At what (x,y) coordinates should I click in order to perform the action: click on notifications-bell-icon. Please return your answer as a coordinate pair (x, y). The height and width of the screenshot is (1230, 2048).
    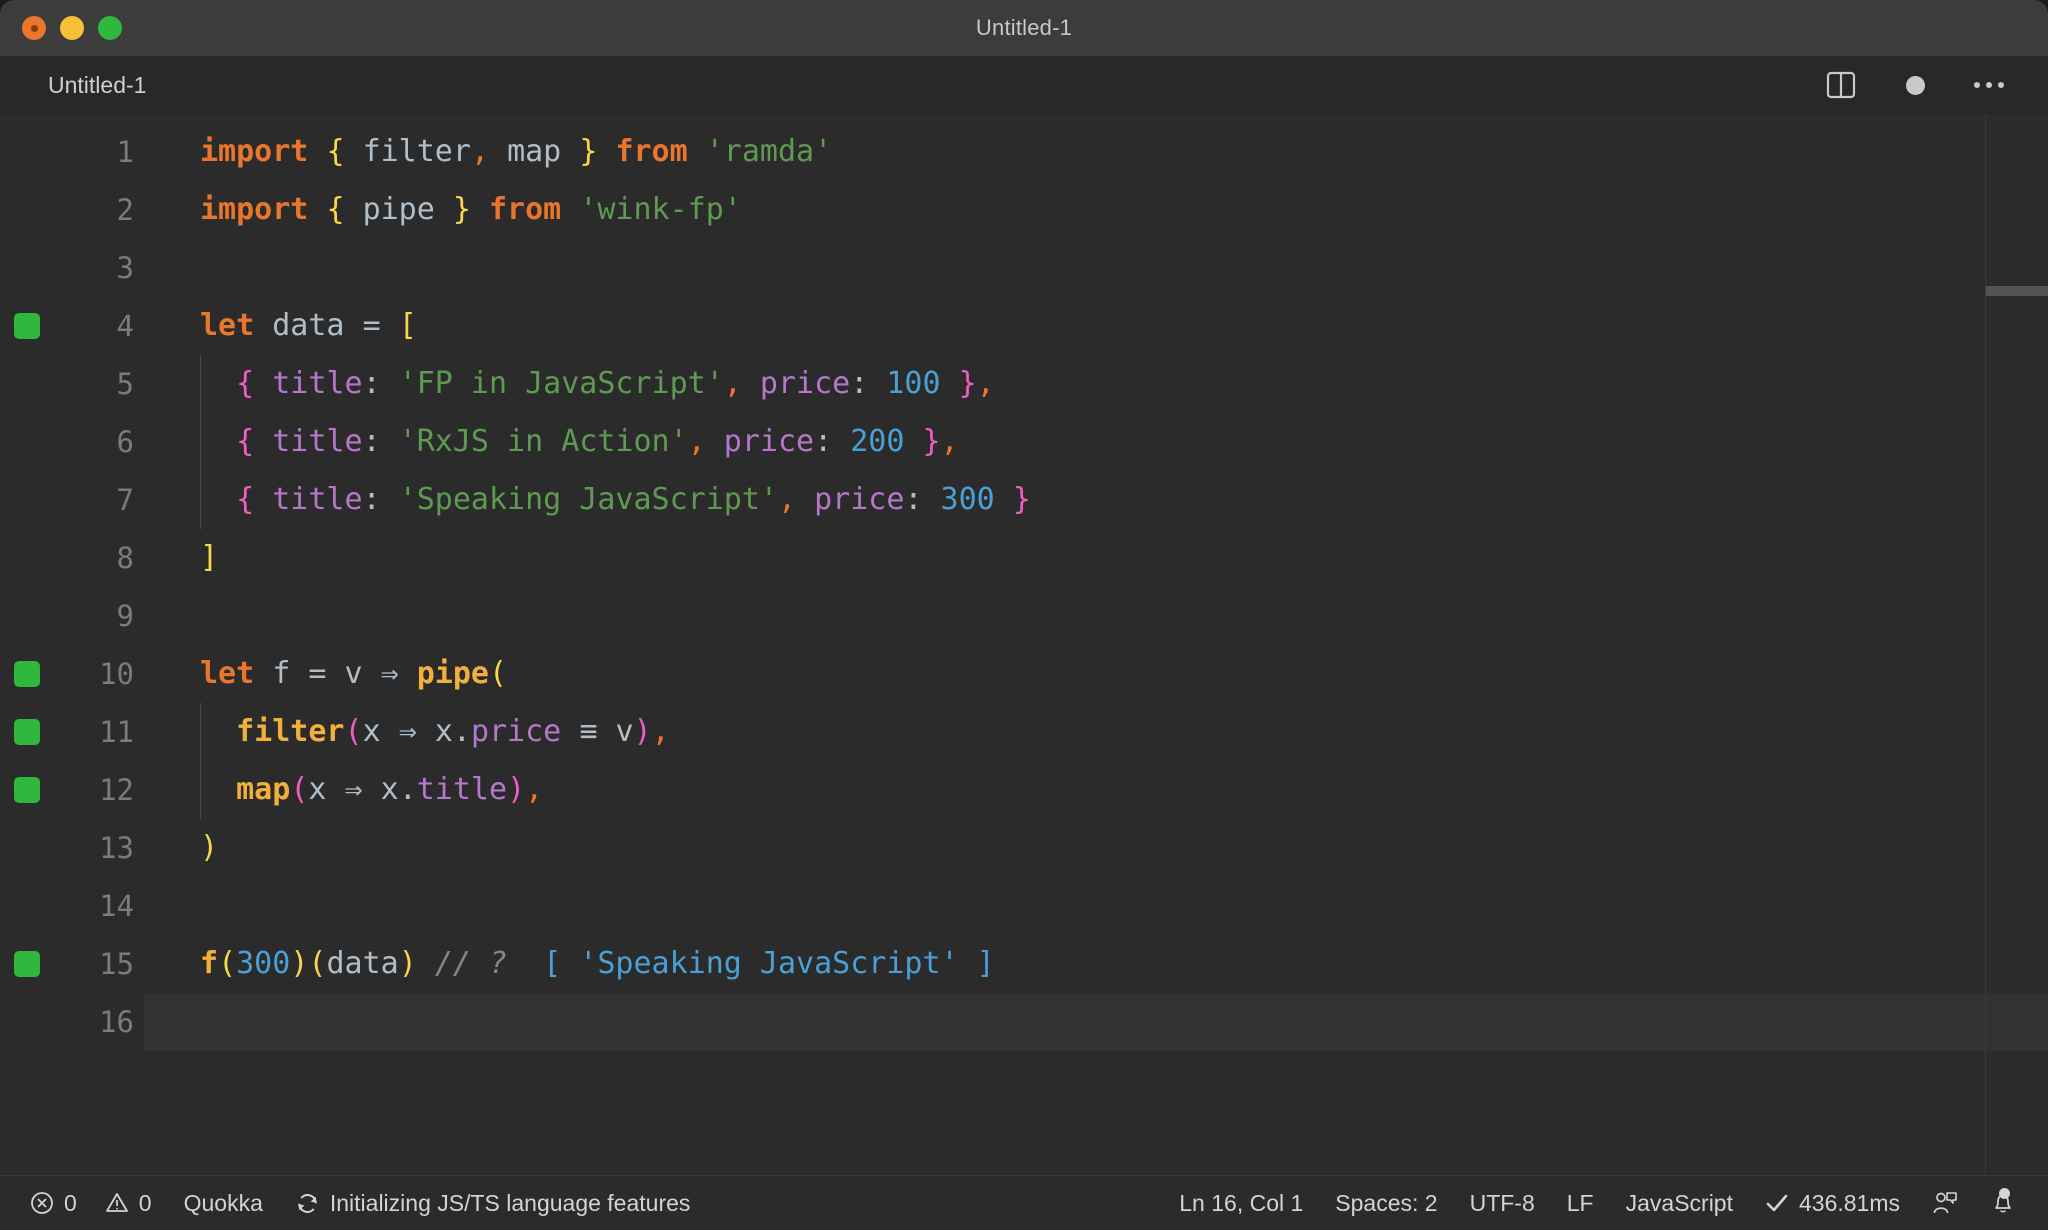
    Looking at the image, I should click on (2003, 1203).